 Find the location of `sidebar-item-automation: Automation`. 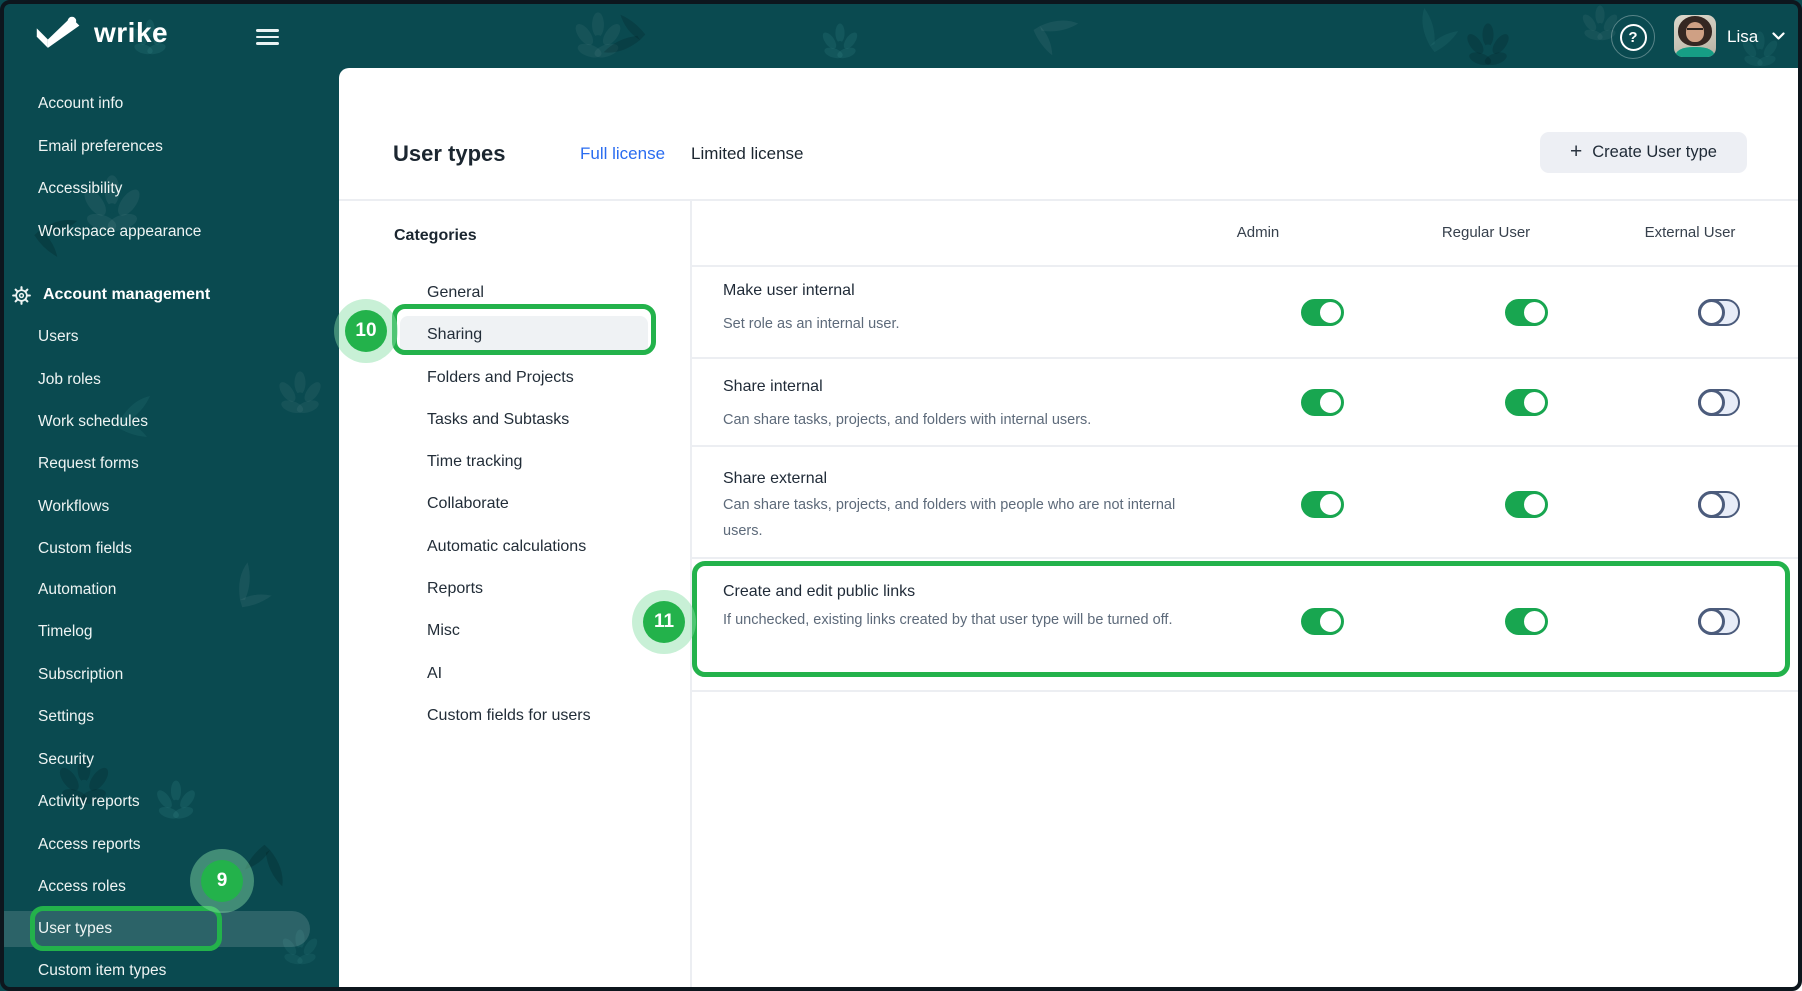

sidebar-item-automation: Automation is located at coordinates (77, 590).